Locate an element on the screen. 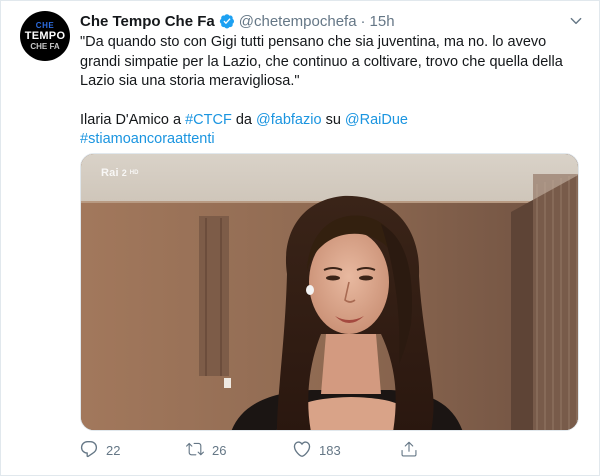  retweet-icon is located at coordinates (195, 450).